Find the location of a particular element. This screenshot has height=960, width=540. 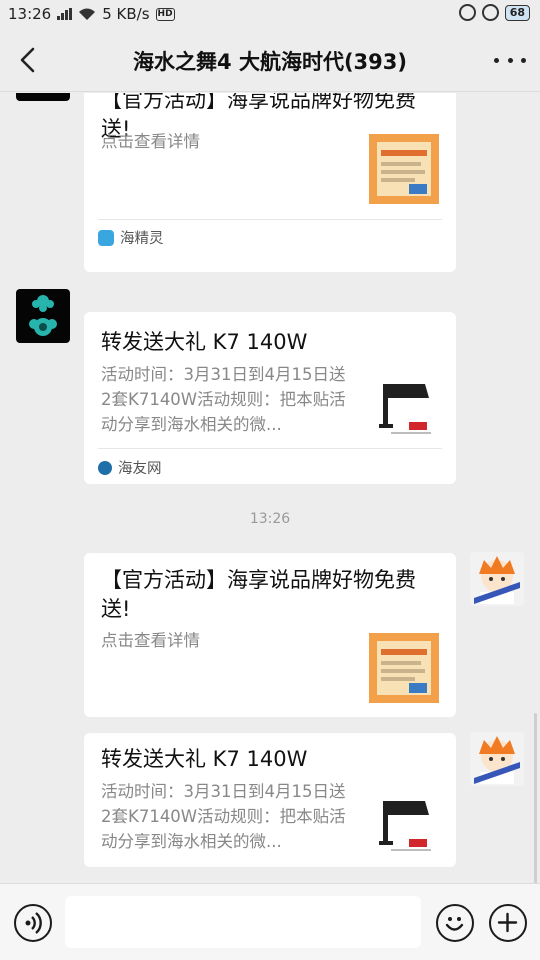

emoji-icon is located at coordinates (454, 924).